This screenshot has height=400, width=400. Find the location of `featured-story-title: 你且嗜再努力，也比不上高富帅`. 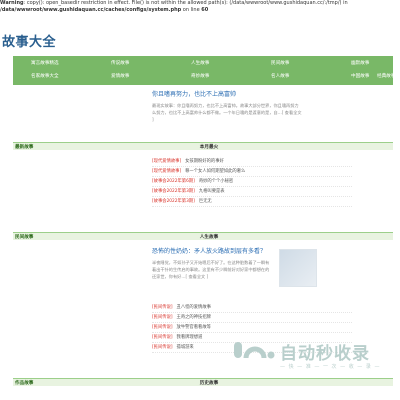

featured-story-title: 你且嗜再努力，也比不上高富帅 is located at coordinates (227, 95).